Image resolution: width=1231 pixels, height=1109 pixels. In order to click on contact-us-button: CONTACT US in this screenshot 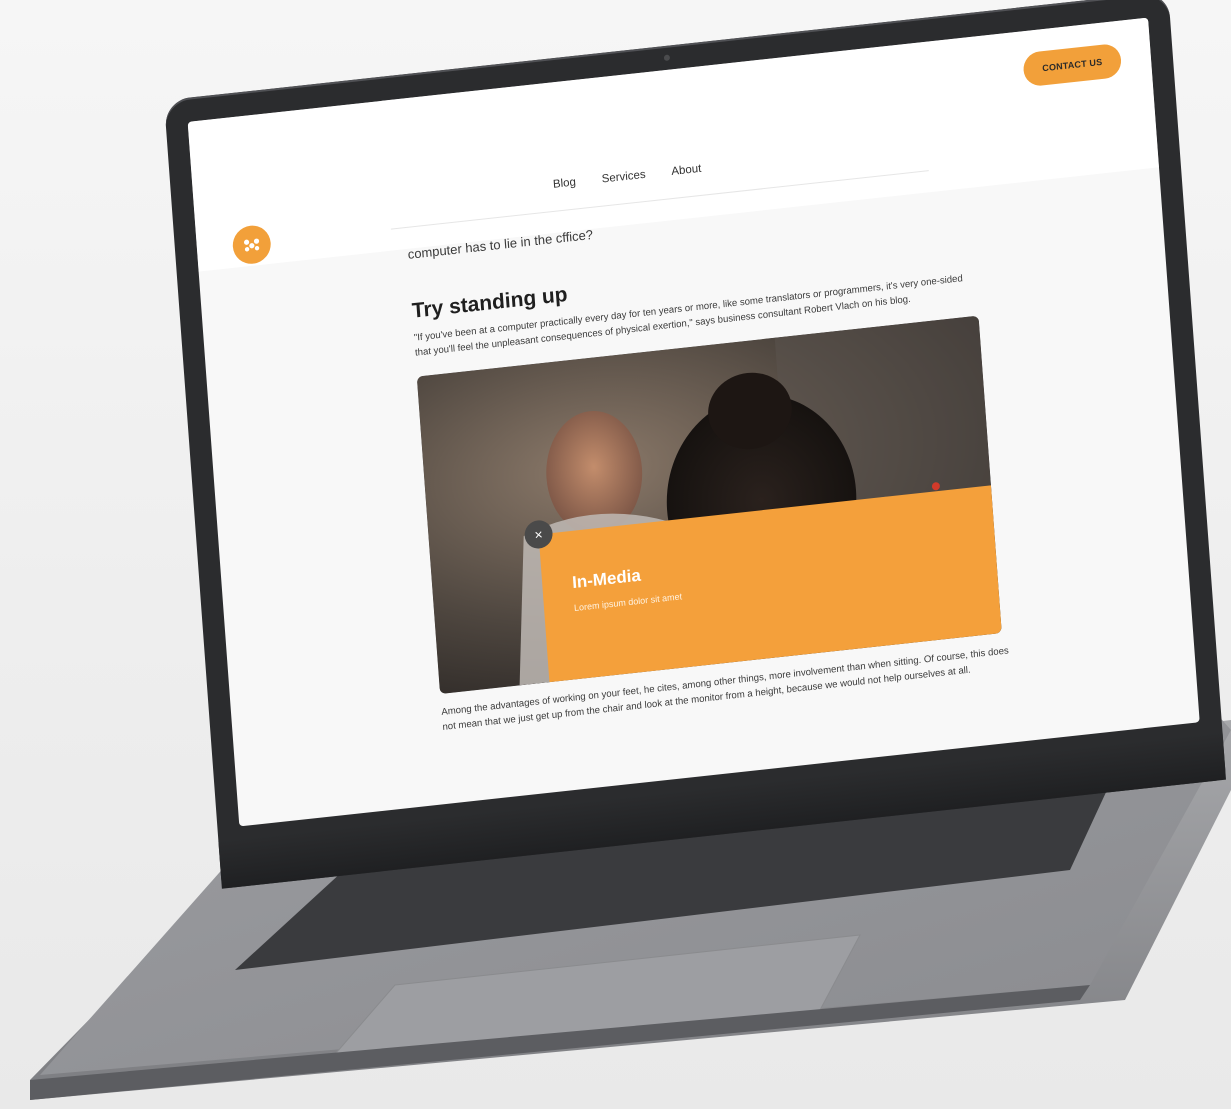, I will do `click(1072, 65)`.